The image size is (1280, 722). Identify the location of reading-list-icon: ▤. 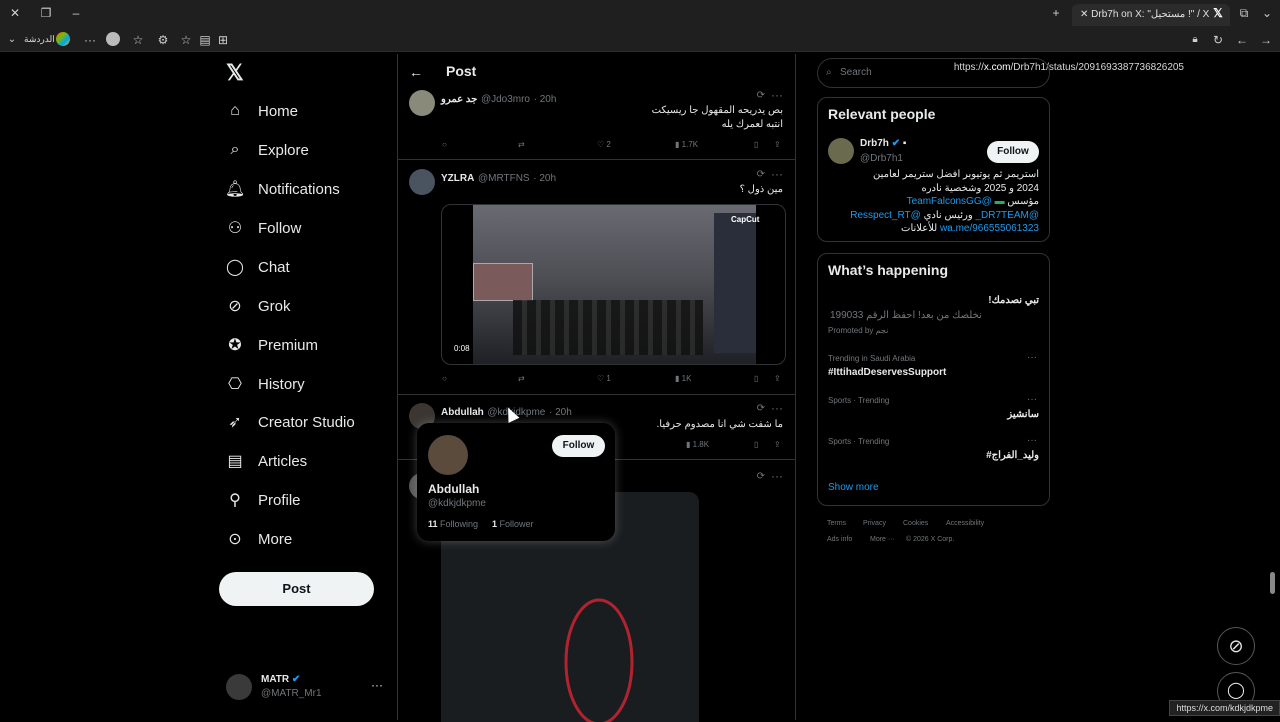
(205, 40).